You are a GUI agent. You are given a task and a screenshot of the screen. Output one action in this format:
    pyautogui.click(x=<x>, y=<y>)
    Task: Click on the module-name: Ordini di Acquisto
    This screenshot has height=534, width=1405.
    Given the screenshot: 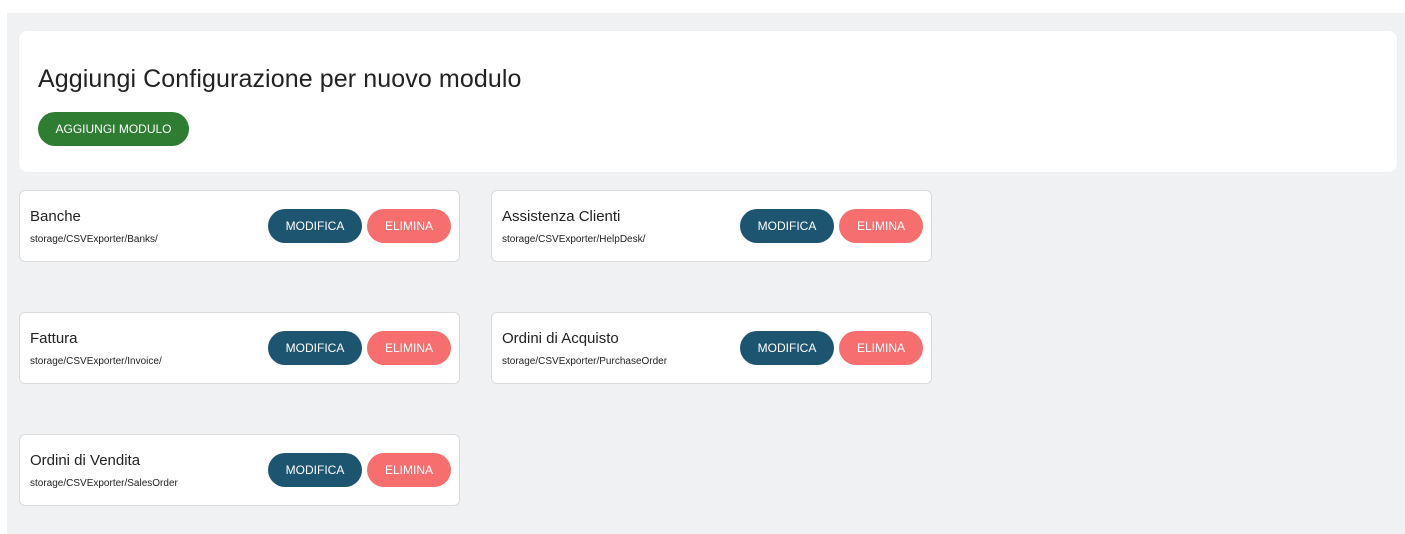 What is the action you would take?
    pyautogui.click(x=560, y=338)
    